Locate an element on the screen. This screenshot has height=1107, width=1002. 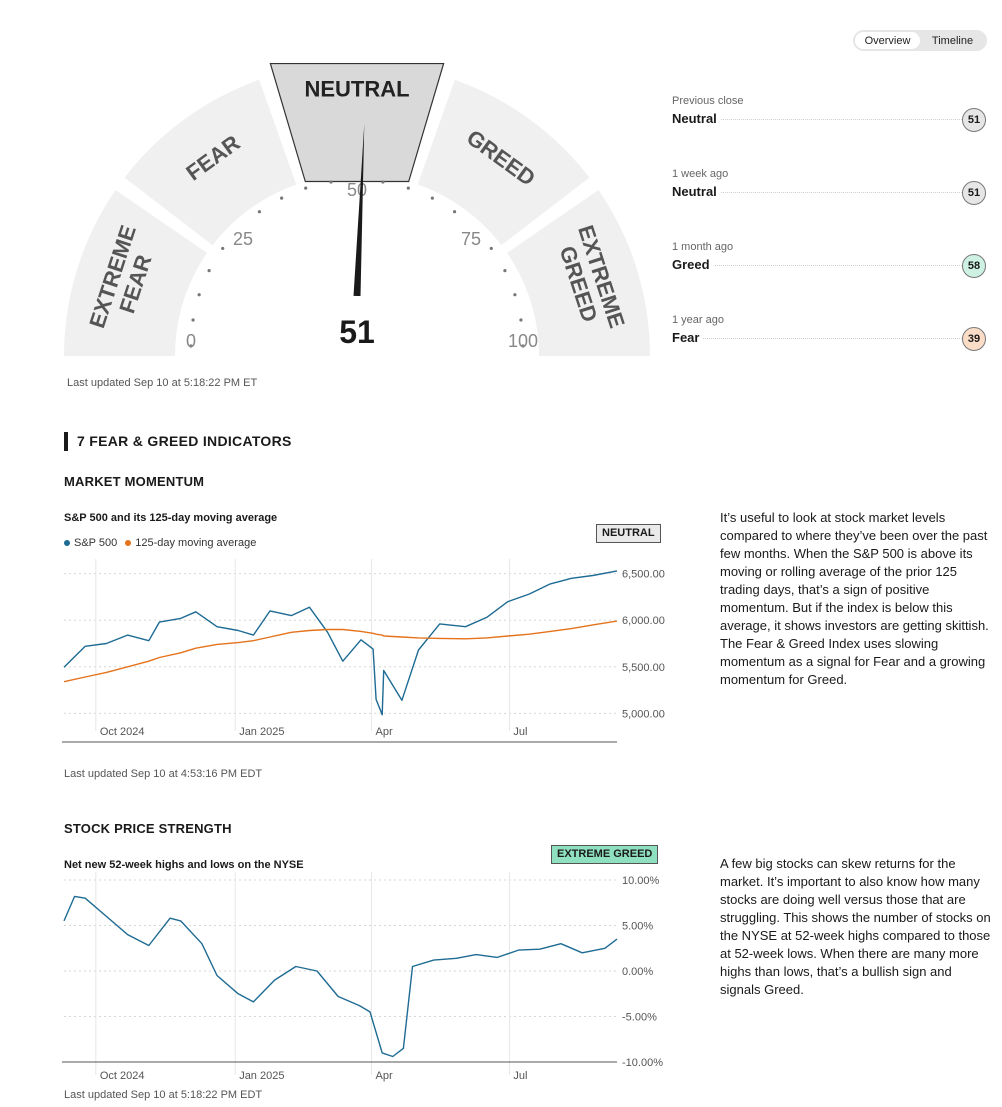
history-score-badge: 58 is located at coordinates (974, 266).